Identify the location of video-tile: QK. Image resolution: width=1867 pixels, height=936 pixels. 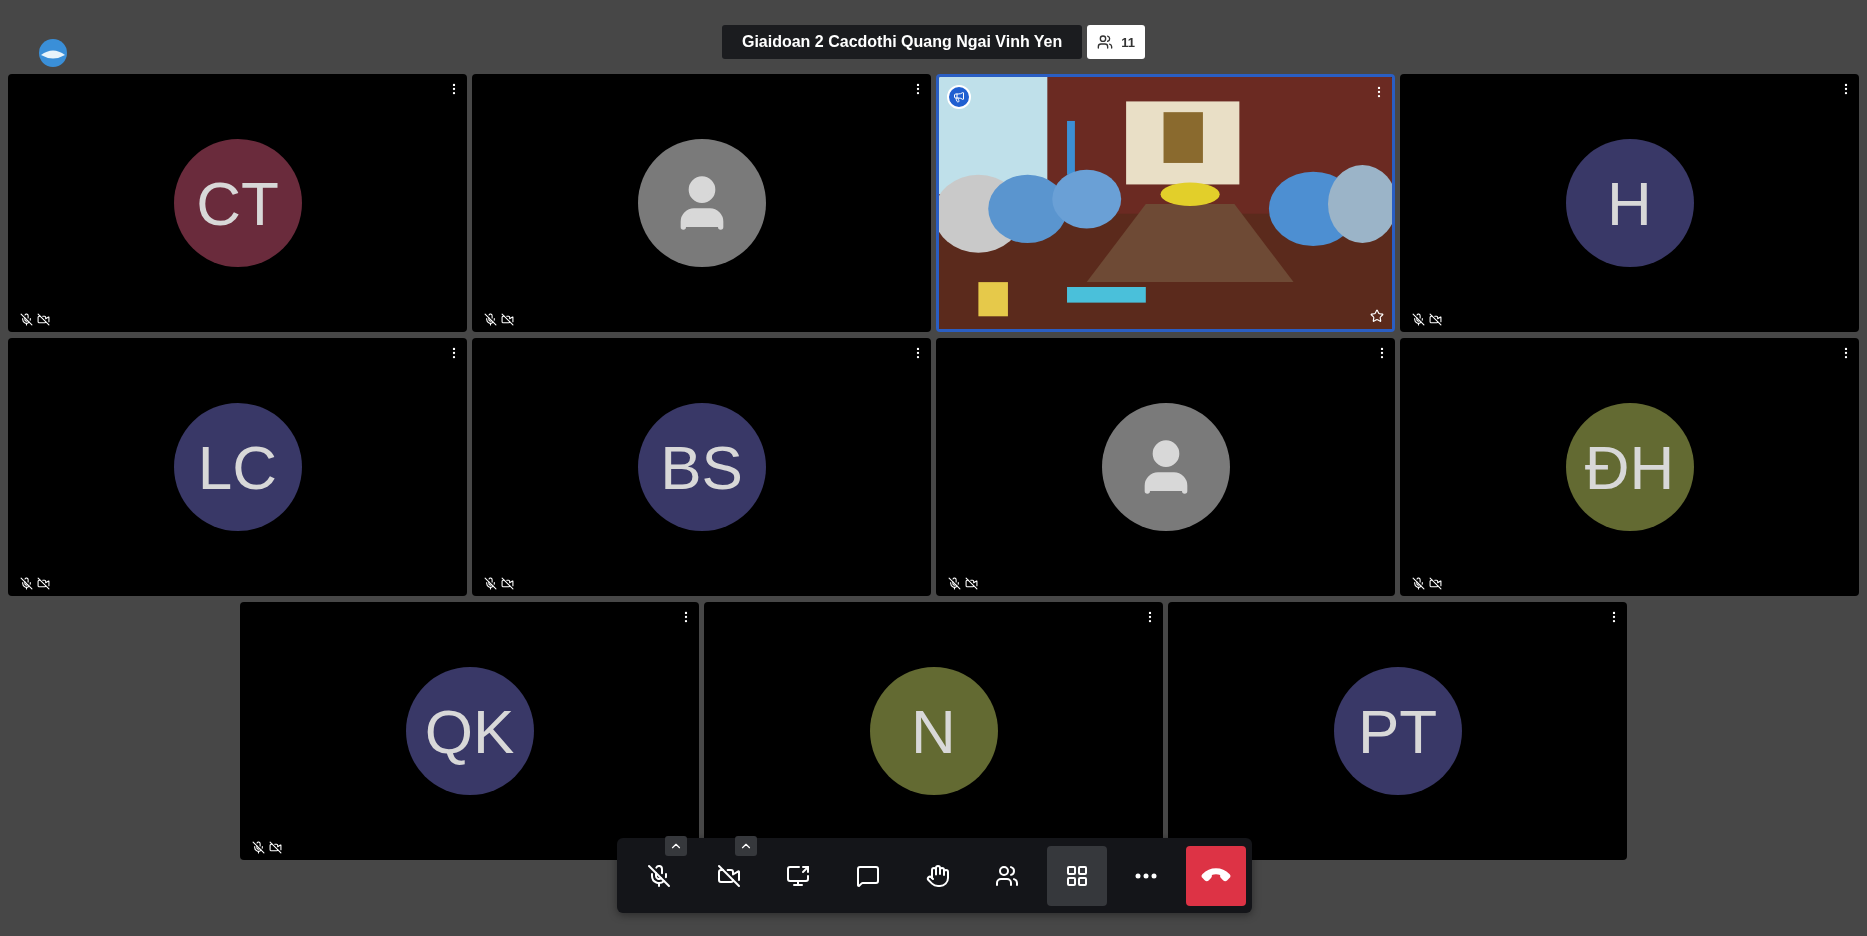
(469, 731).